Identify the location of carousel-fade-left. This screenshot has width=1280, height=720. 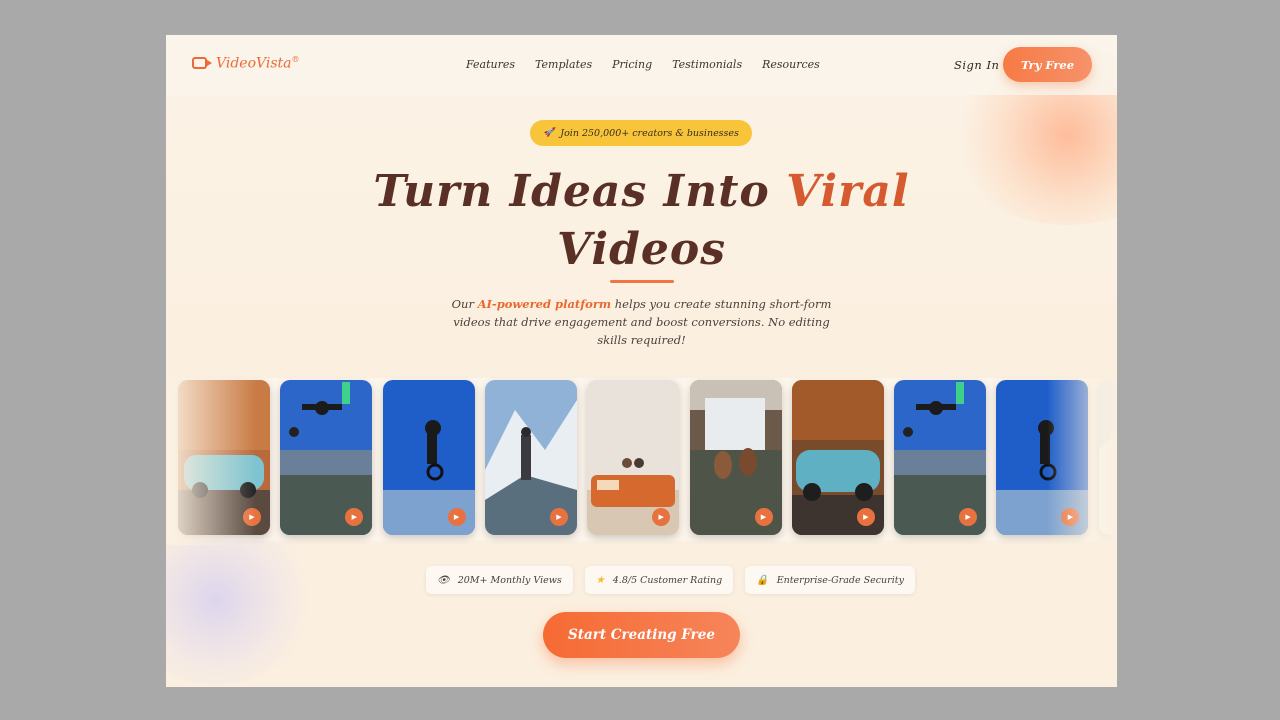
(211, 460).